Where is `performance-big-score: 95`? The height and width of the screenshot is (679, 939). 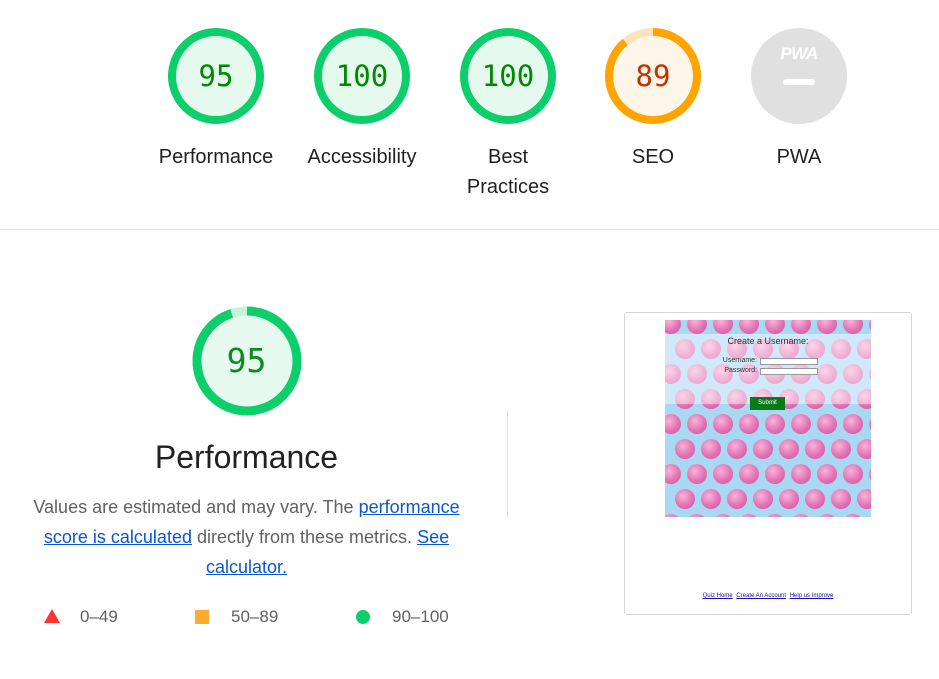 performance-big-score: 95 is located at coordinates (246, 360).